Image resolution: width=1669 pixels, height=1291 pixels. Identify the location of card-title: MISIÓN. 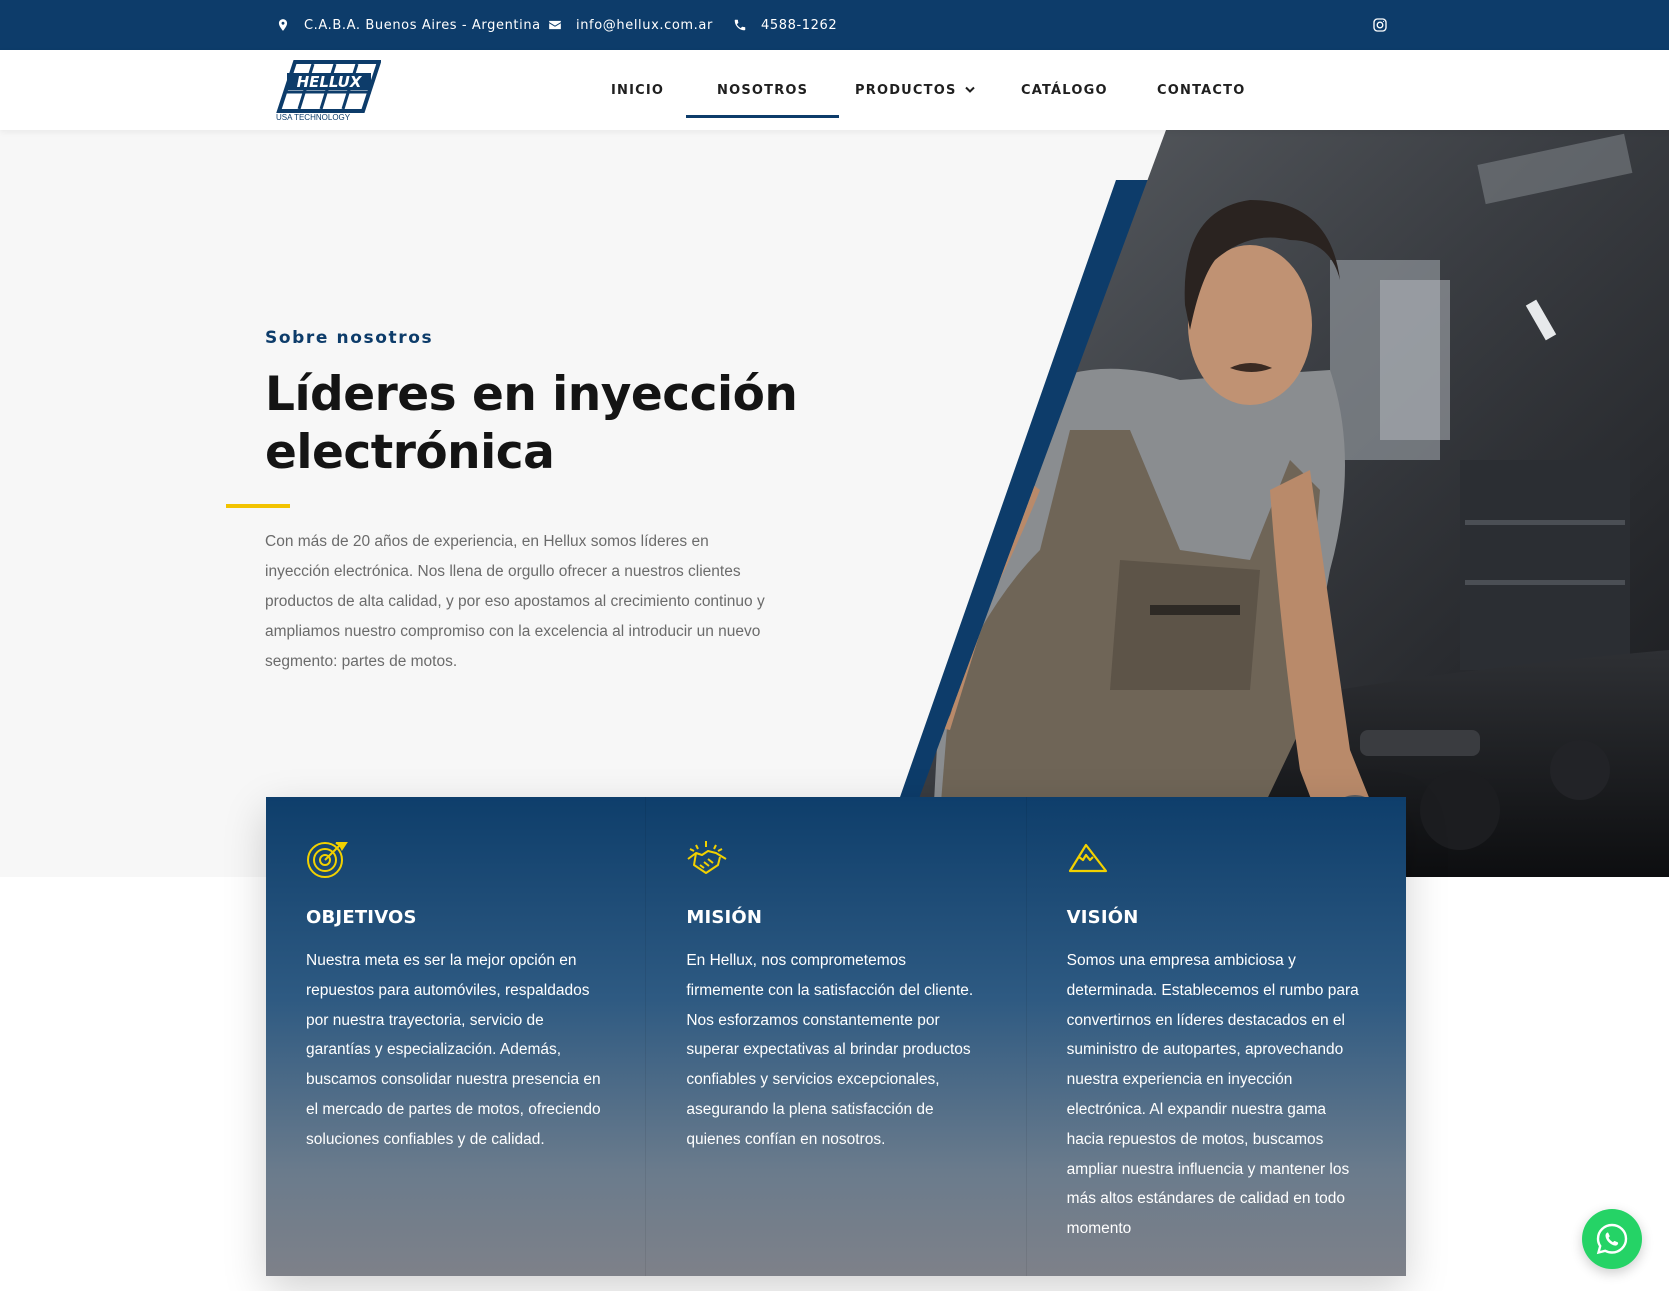
(724, 917).